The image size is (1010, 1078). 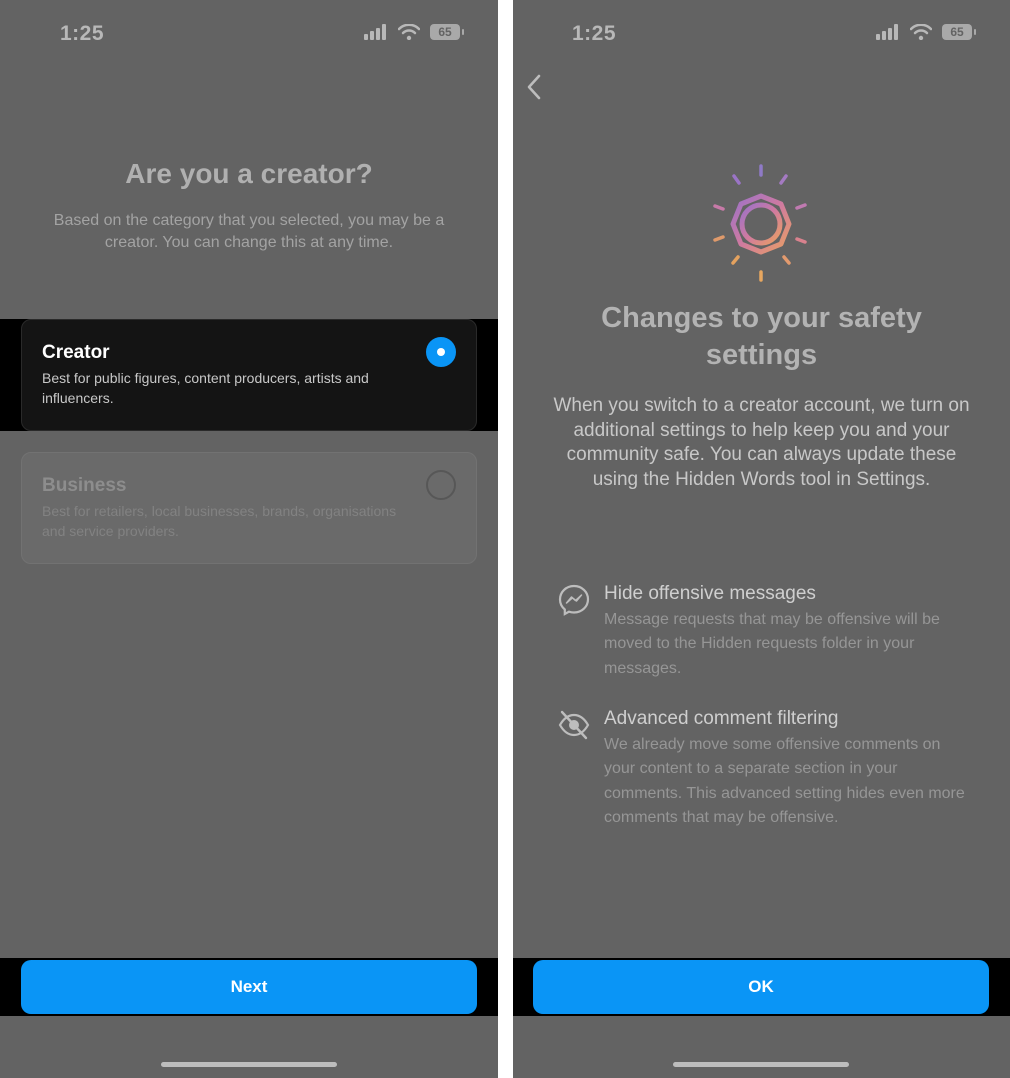 I want to click on next-button: Next, so click(x=249, y=987).